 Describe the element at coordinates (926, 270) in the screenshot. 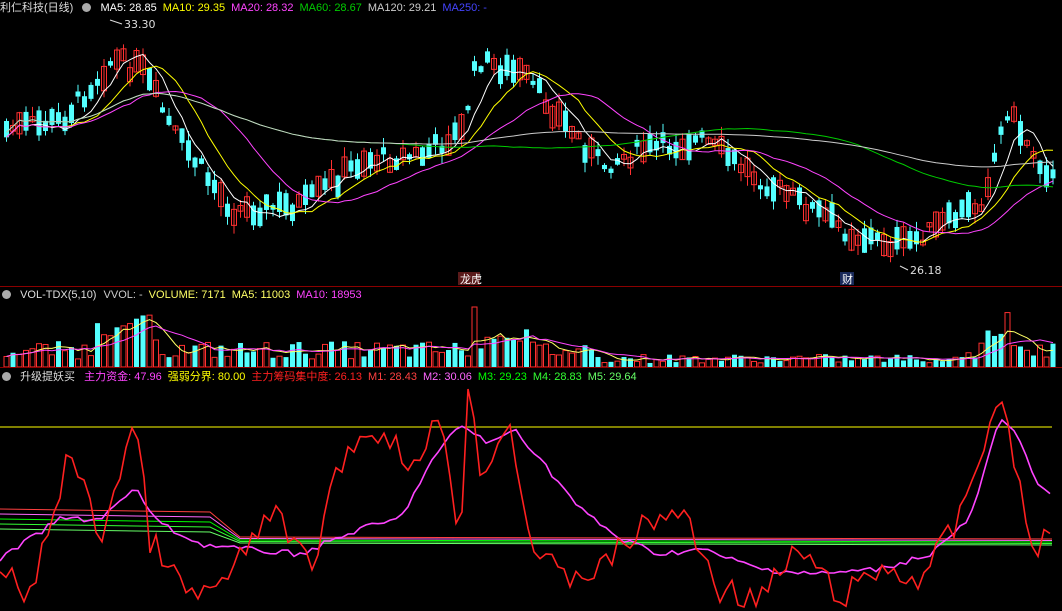

I see `low-price-label: 26.18` at that location.